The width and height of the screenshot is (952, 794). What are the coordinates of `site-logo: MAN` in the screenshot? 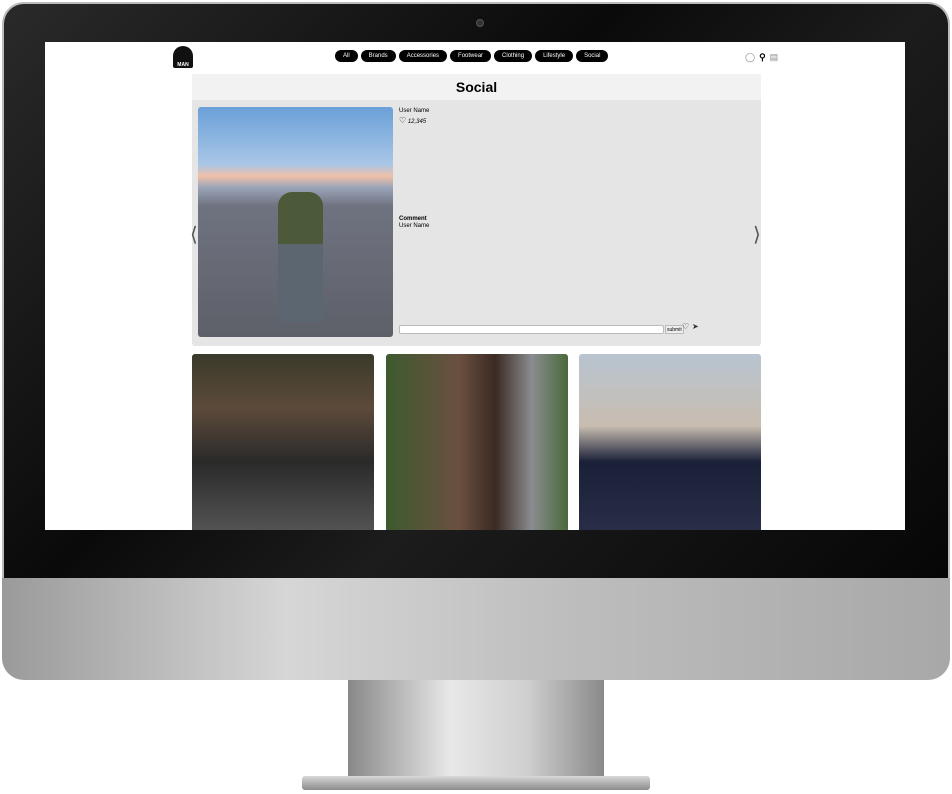 It's located at (183, 57).